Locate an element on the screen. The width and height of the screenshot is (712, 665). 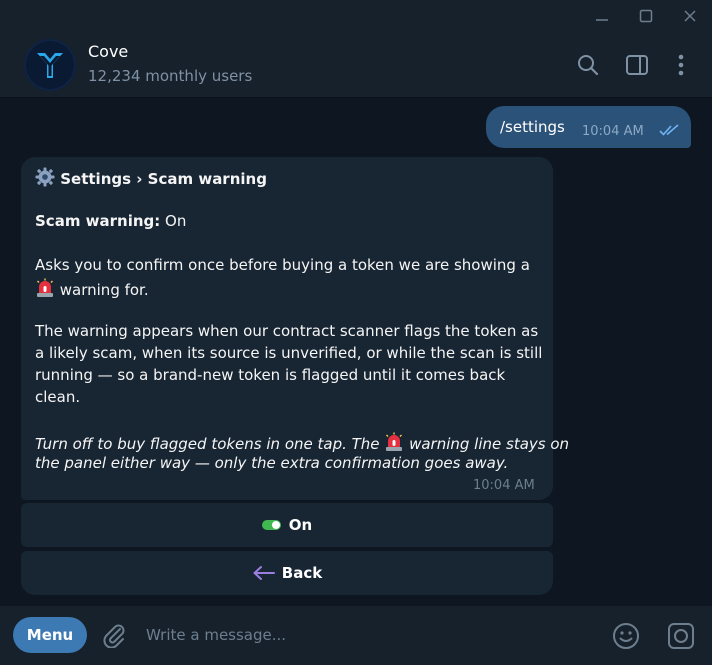
search-icon is located at coordinates (588, 65).